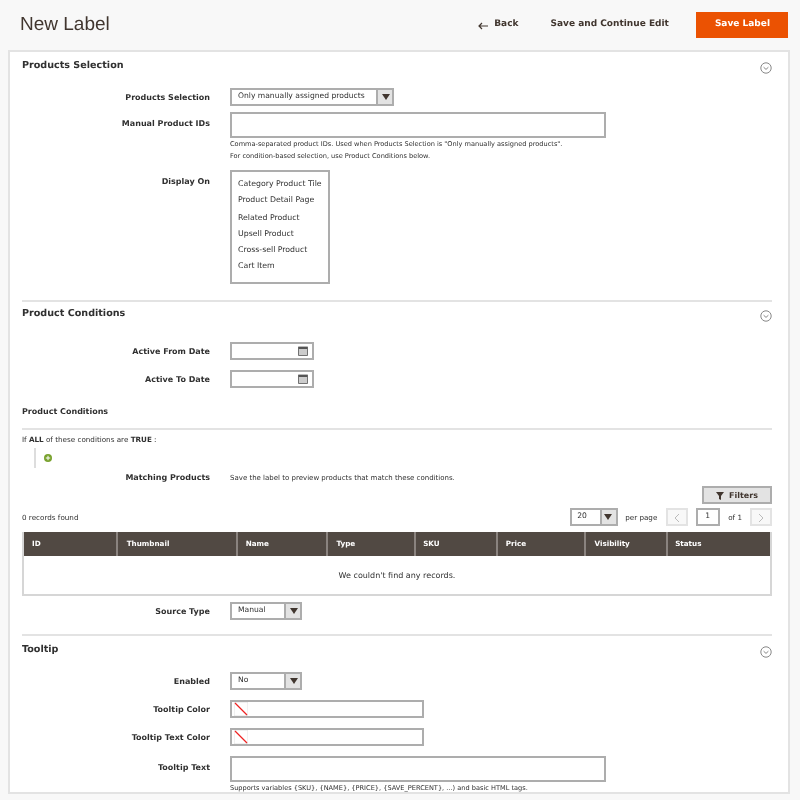 This screenshot has width=800, height=800. I want to click on filter-icon, so click(719, 495).